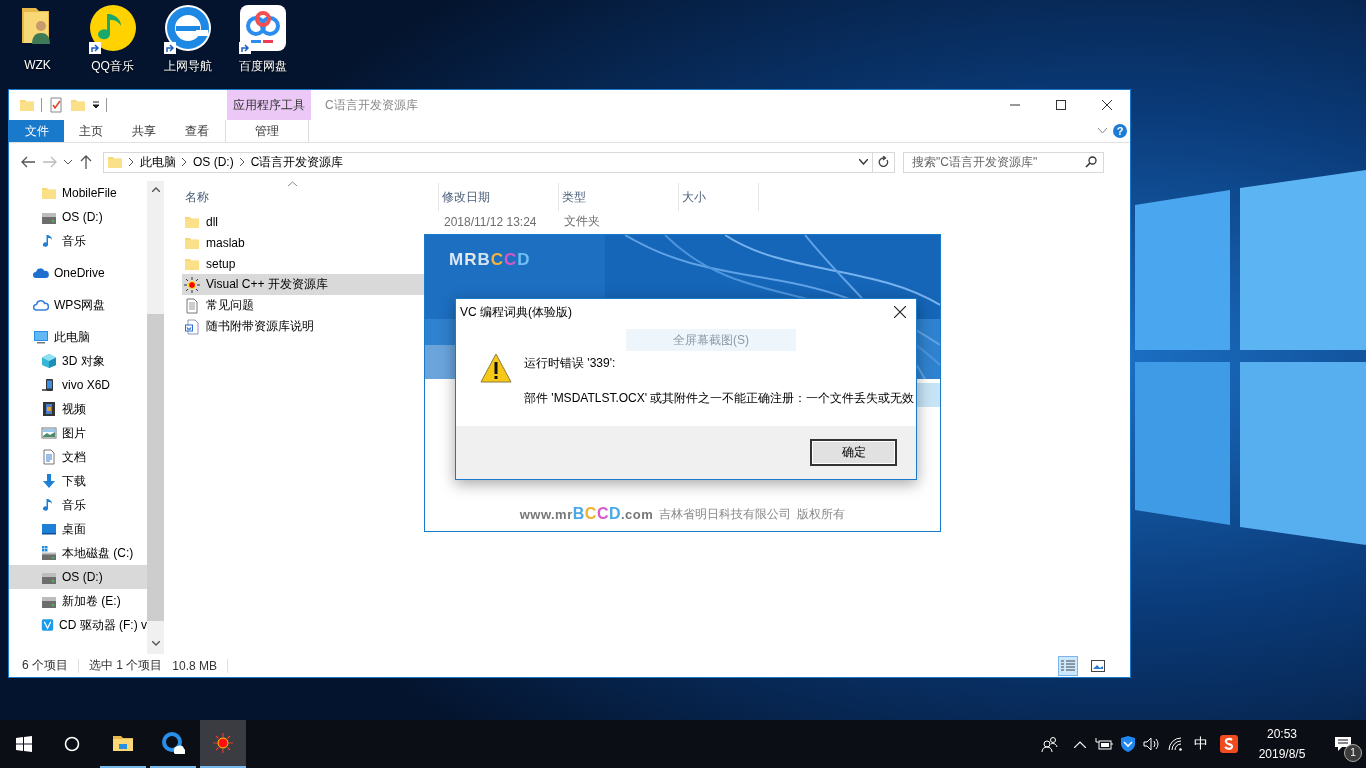 The width and height of the screenshot is (1366, 768). I want to click on clock: 20:53 2019/8/5, so click(1282, 744).